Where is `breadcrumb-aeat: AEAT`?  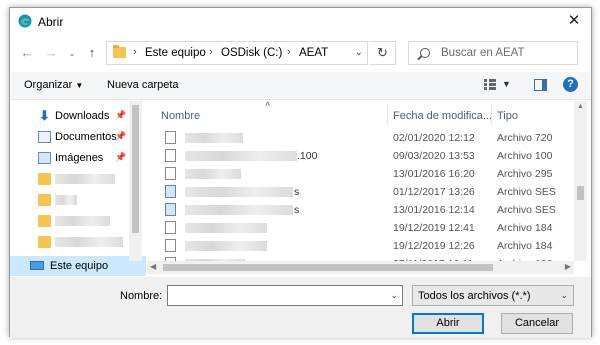 breadcrumb-aeat: AEAT is located at coordinates (313, 53).